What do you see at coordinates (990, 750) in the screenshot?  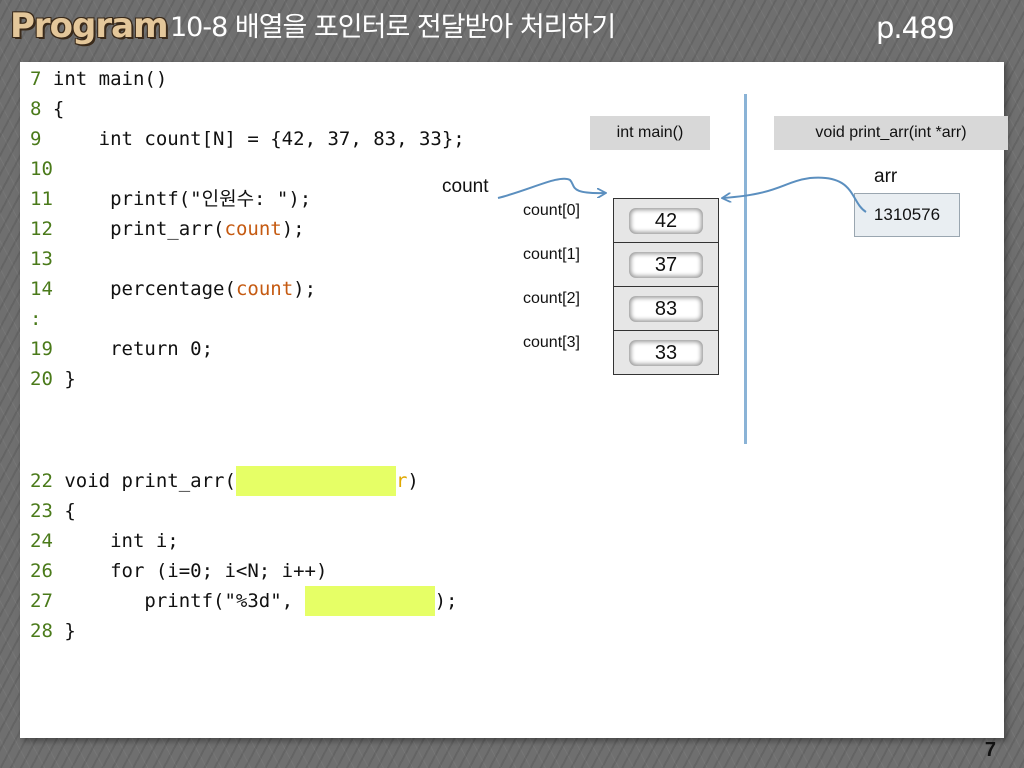 I see `slide-number: 7` at bounding box center [990, 750].